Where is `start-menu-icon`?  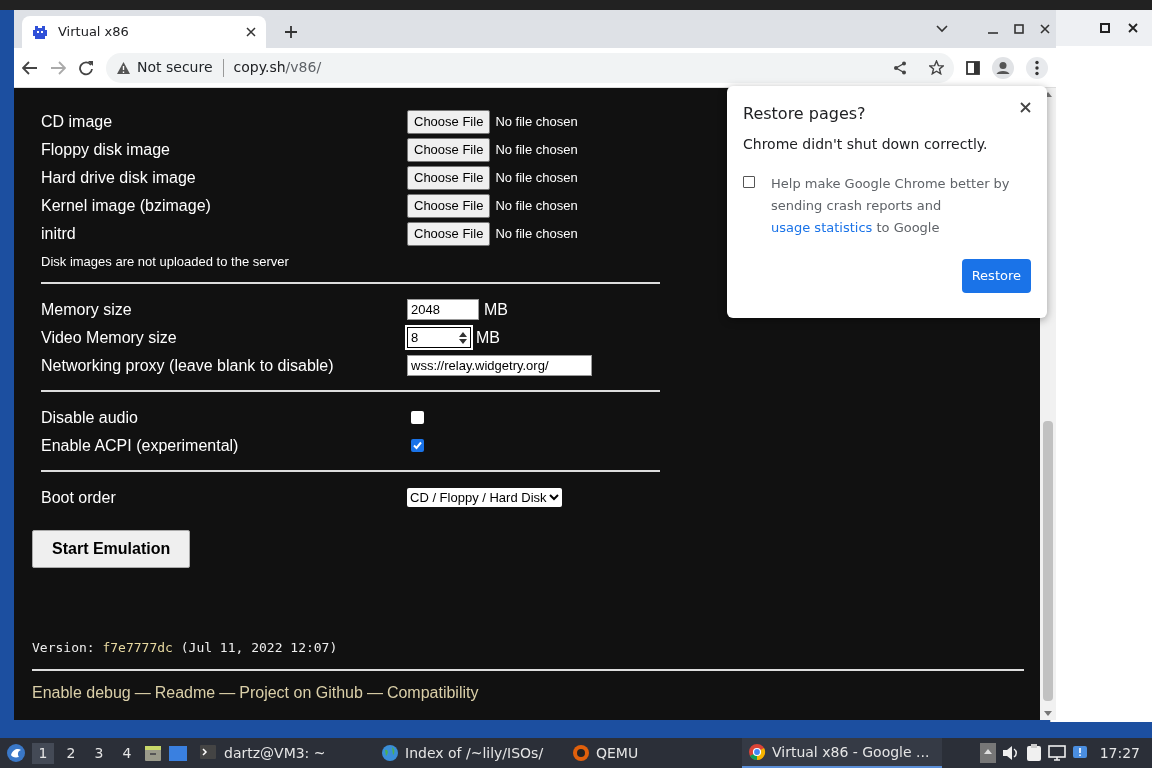
start-menu-icon is located at coordinates (16, 753).